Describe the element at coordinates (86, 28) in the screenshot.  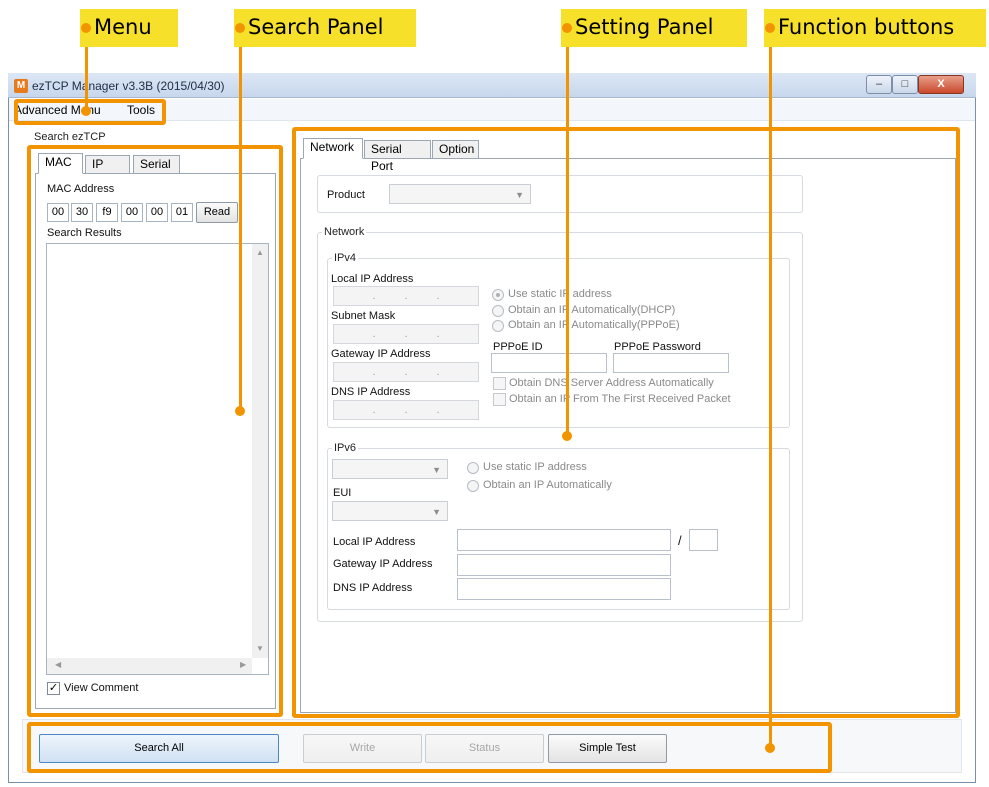
I see `menu-callout-dot` at that location.